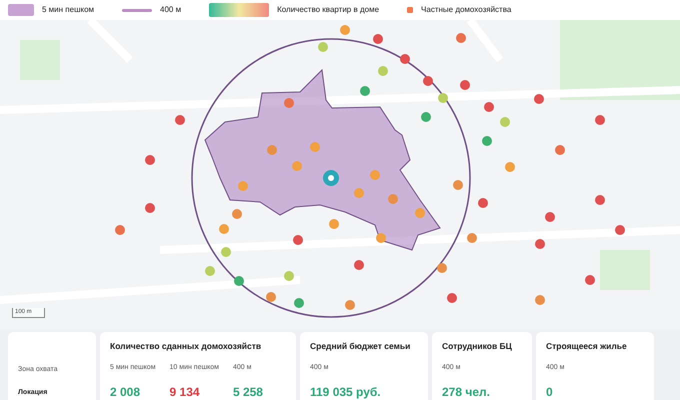 This screenshot has height=400, width=680. Describe the element at coordinates (126, 392) in the screenshot. I see `stat-value: 2 008` at that location.